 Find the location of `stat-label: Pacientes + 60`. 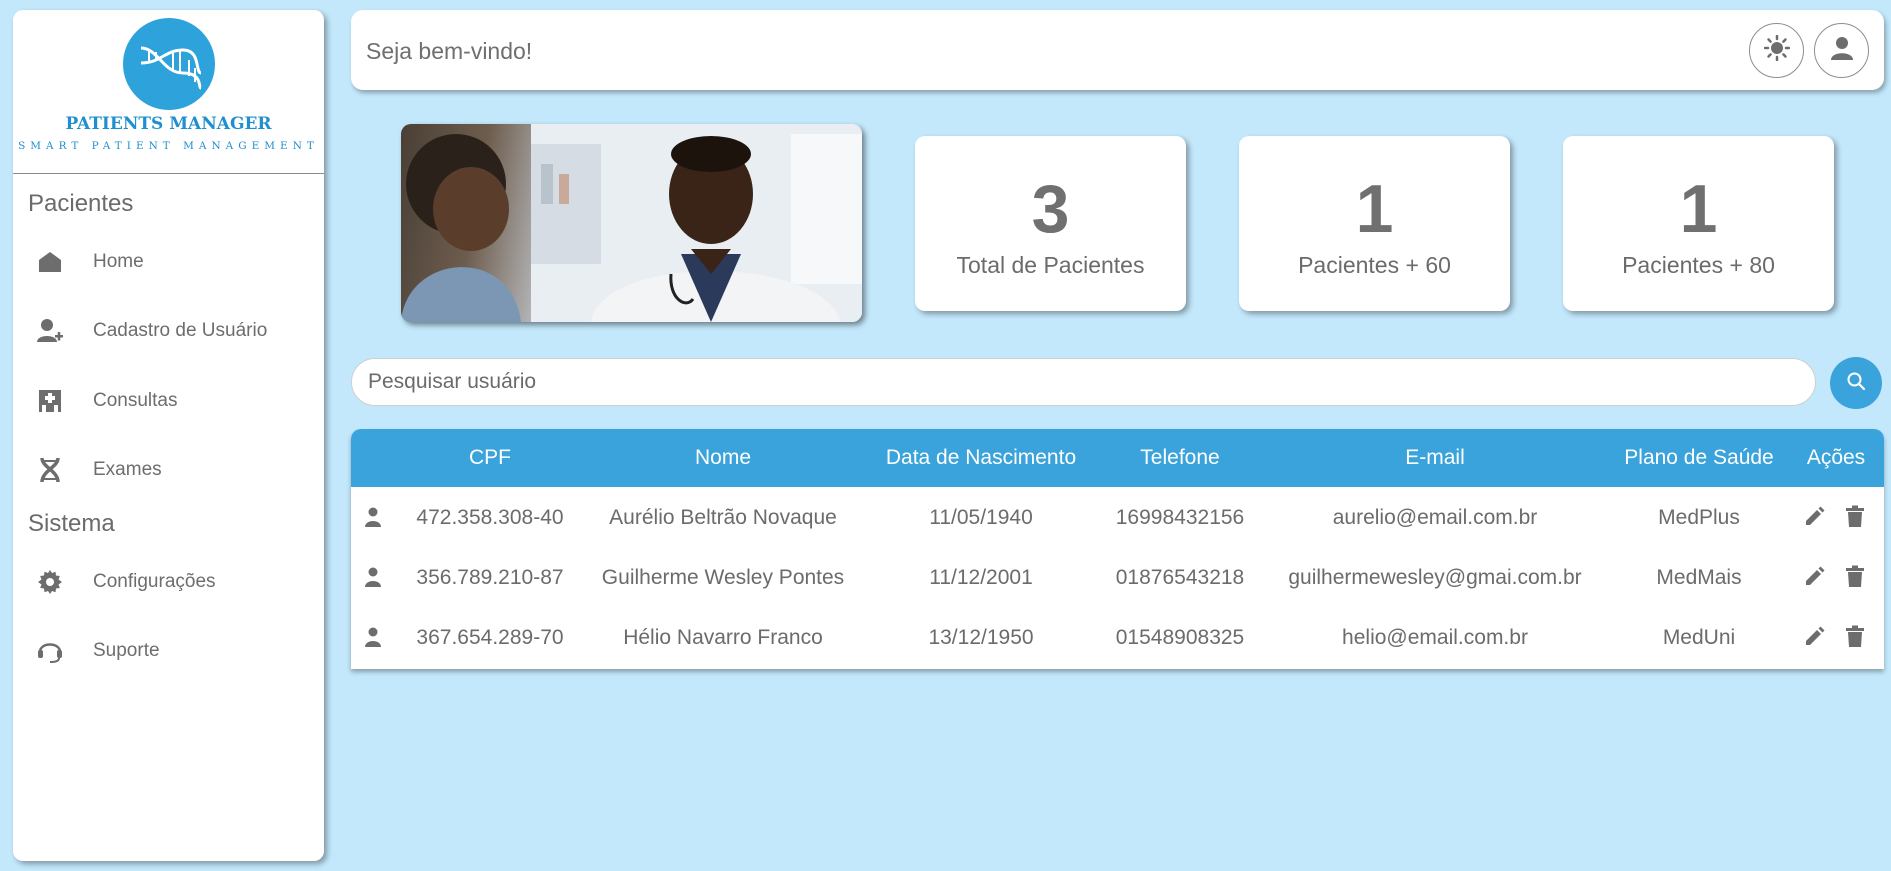

stat-label: Pacientes + 60 is located at coordinates (1374, 265).